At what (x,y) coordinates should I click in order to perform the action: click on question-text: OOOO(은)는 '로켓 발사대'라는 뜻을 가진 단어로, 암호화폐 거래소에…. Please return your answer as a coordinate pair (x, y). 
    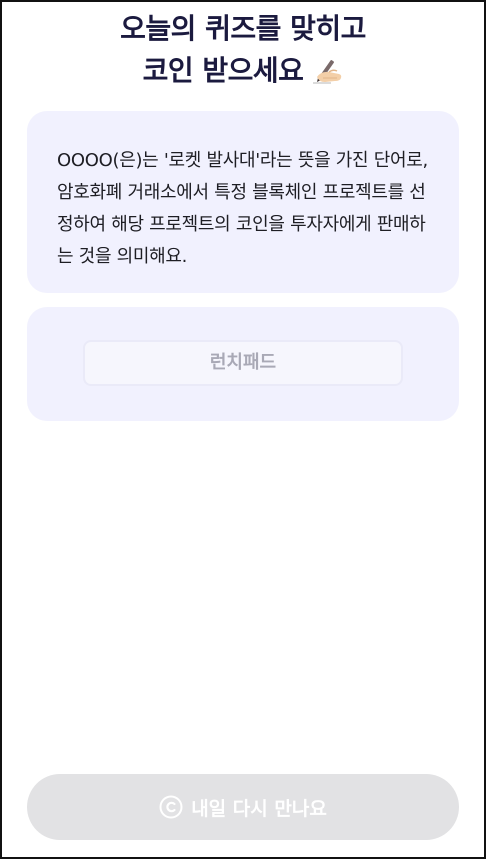
    Looking at the image, I should click on (242, 208).